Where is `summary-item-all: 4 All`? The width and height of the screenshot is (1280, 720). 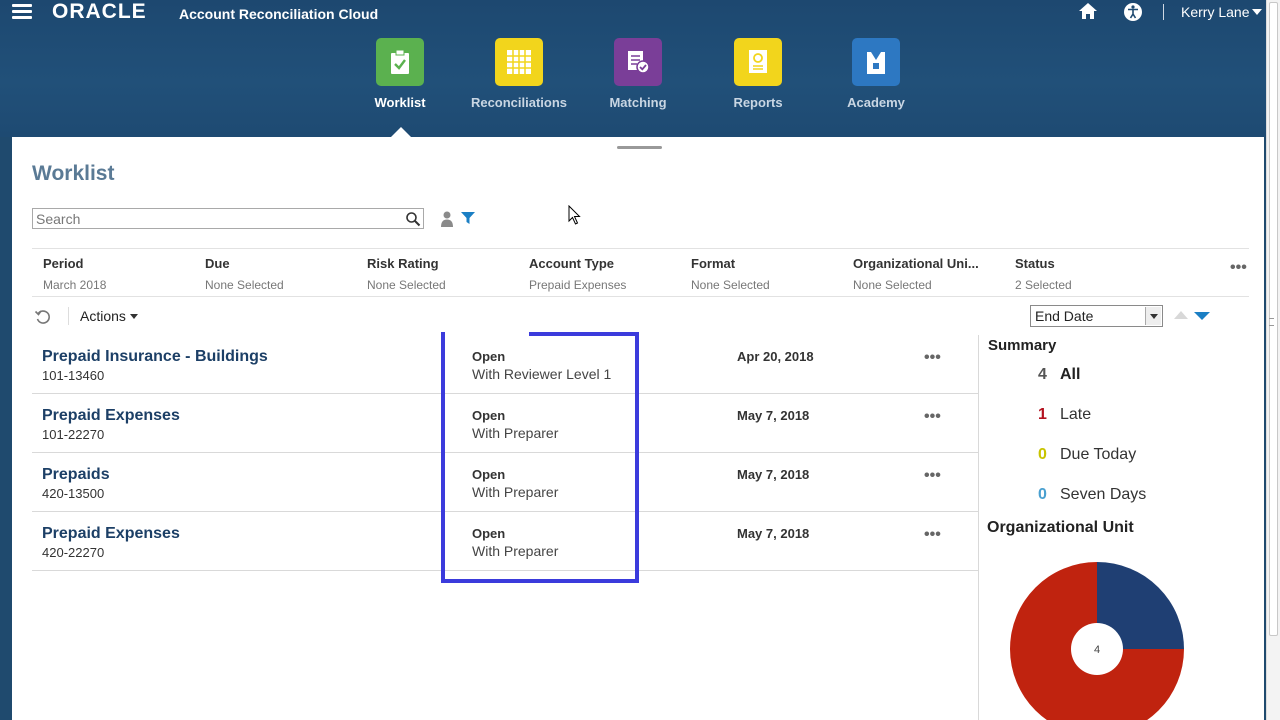 summary-item-all: 4 All is located at coordinates (1059, 375).